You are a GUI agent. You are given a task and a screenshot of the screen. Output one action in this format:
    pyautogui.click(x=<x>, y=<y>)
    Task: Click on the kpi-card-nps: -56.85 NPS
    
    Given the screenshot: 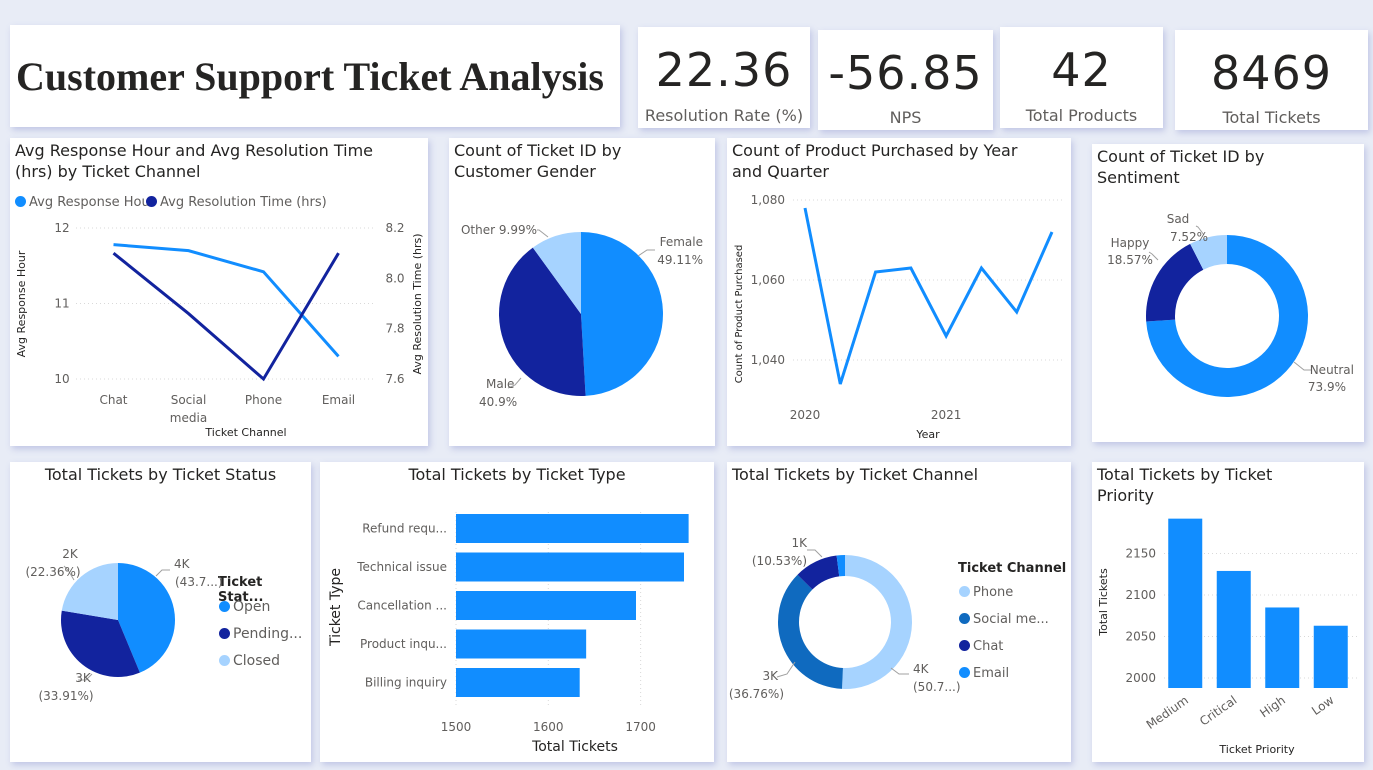 What is the action you would take?
    pyautogui.click(x=905, y=80)
    